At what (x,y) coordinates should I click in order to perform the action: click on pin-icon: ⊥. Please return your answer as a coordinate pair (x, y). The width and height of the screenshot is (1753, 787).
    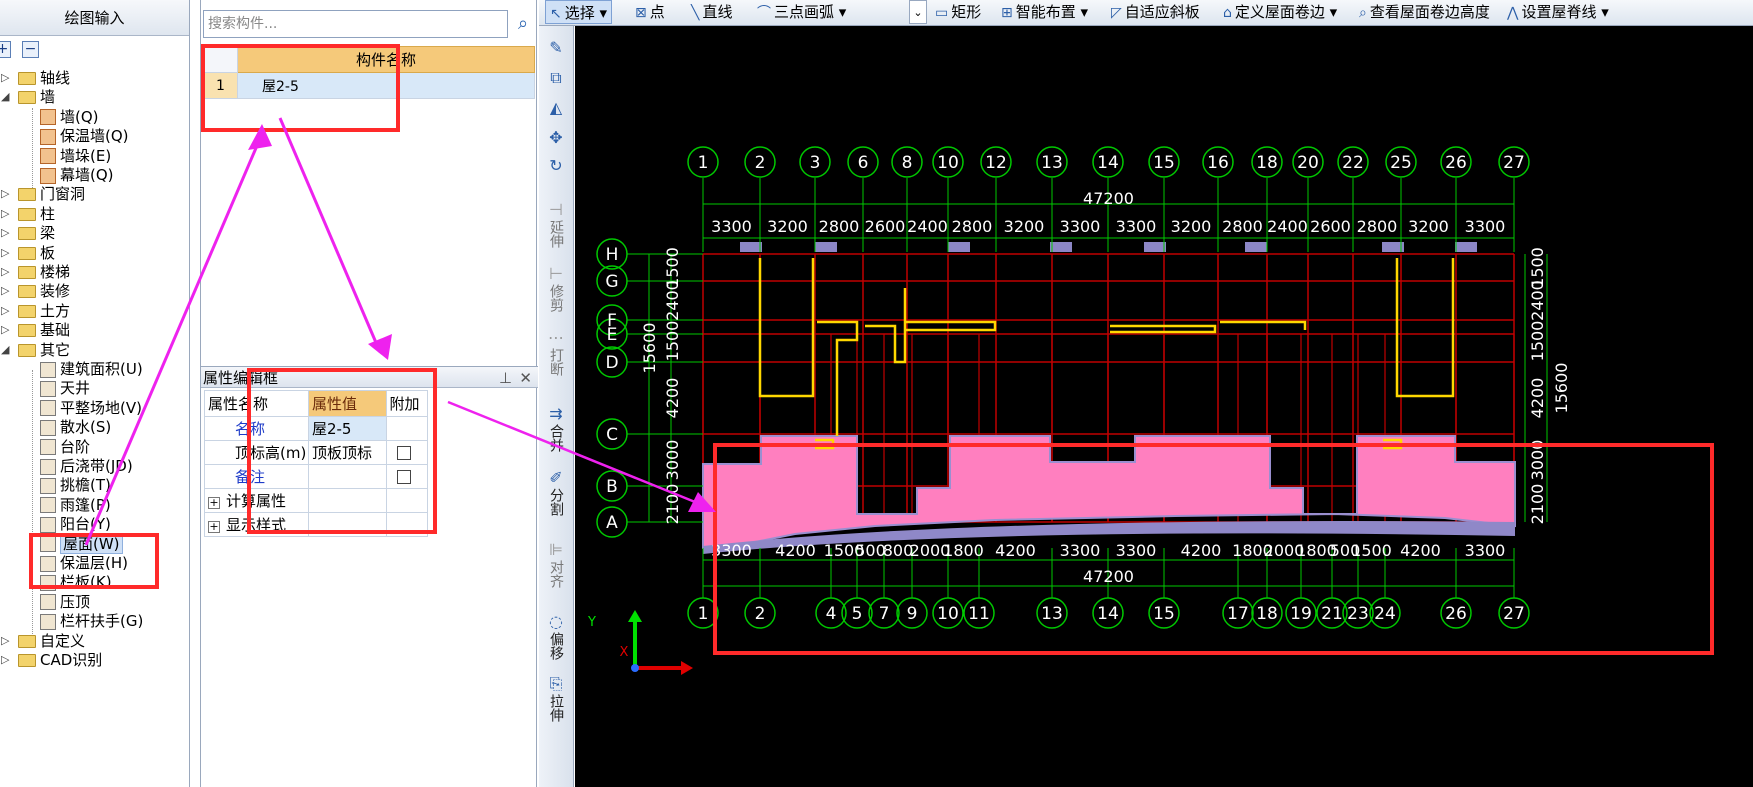
    Looking at the image, I should click on (505, 378).